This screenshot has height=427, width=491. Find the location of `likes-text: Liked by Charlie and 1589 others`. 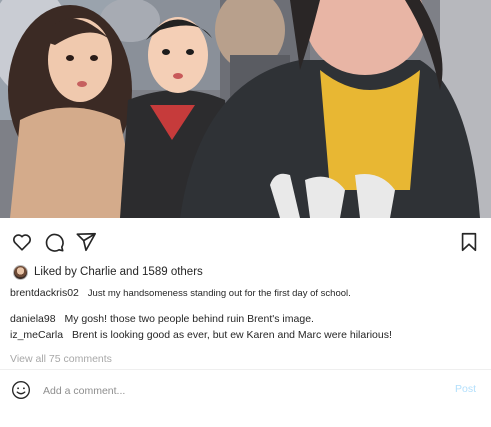

likes-text: Liked by Charlie and 1589 others is located at coordinates (118, 272).